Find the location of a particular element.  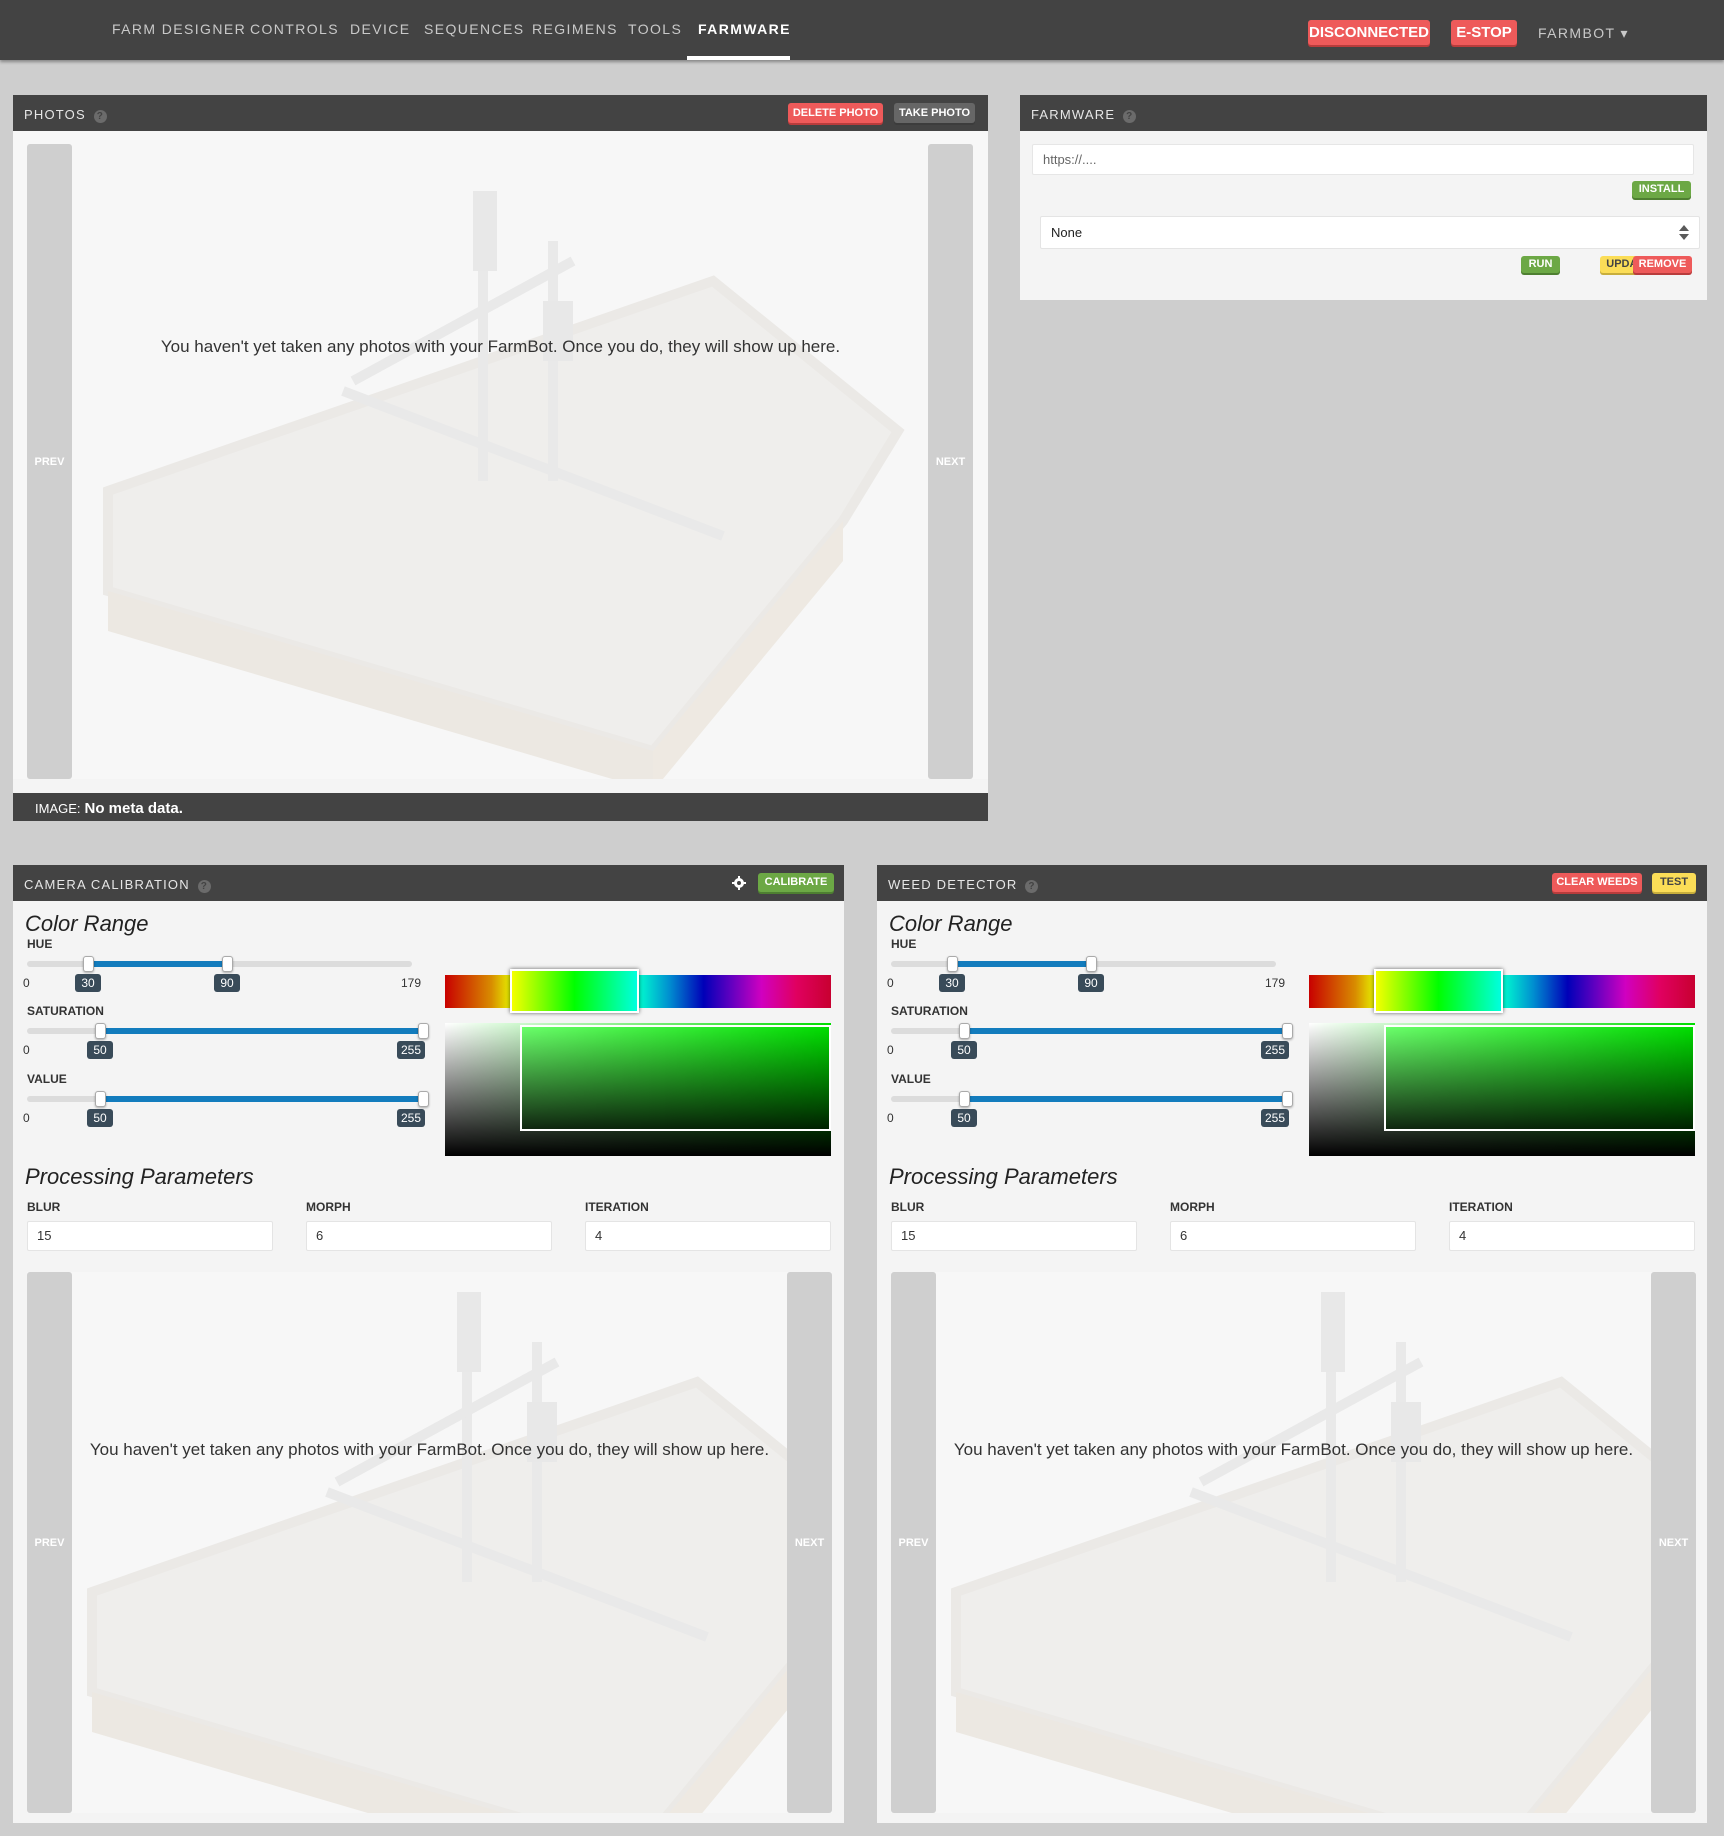

take-photo-button: TAKE PHOTO is located at coordinates (934, 113).